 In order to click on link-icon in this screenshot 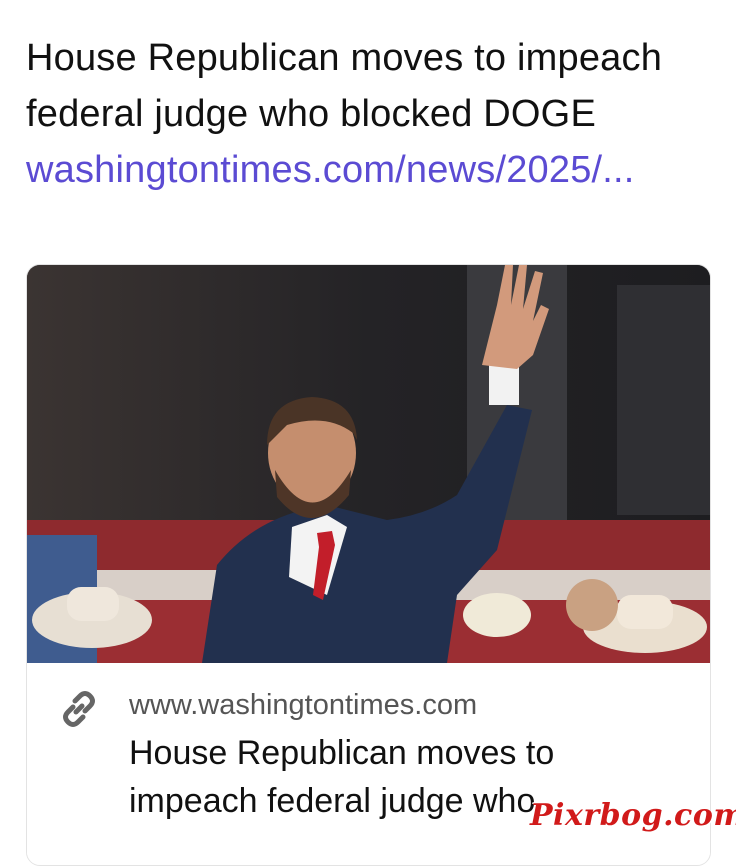, I will do `click(79, 709)`.